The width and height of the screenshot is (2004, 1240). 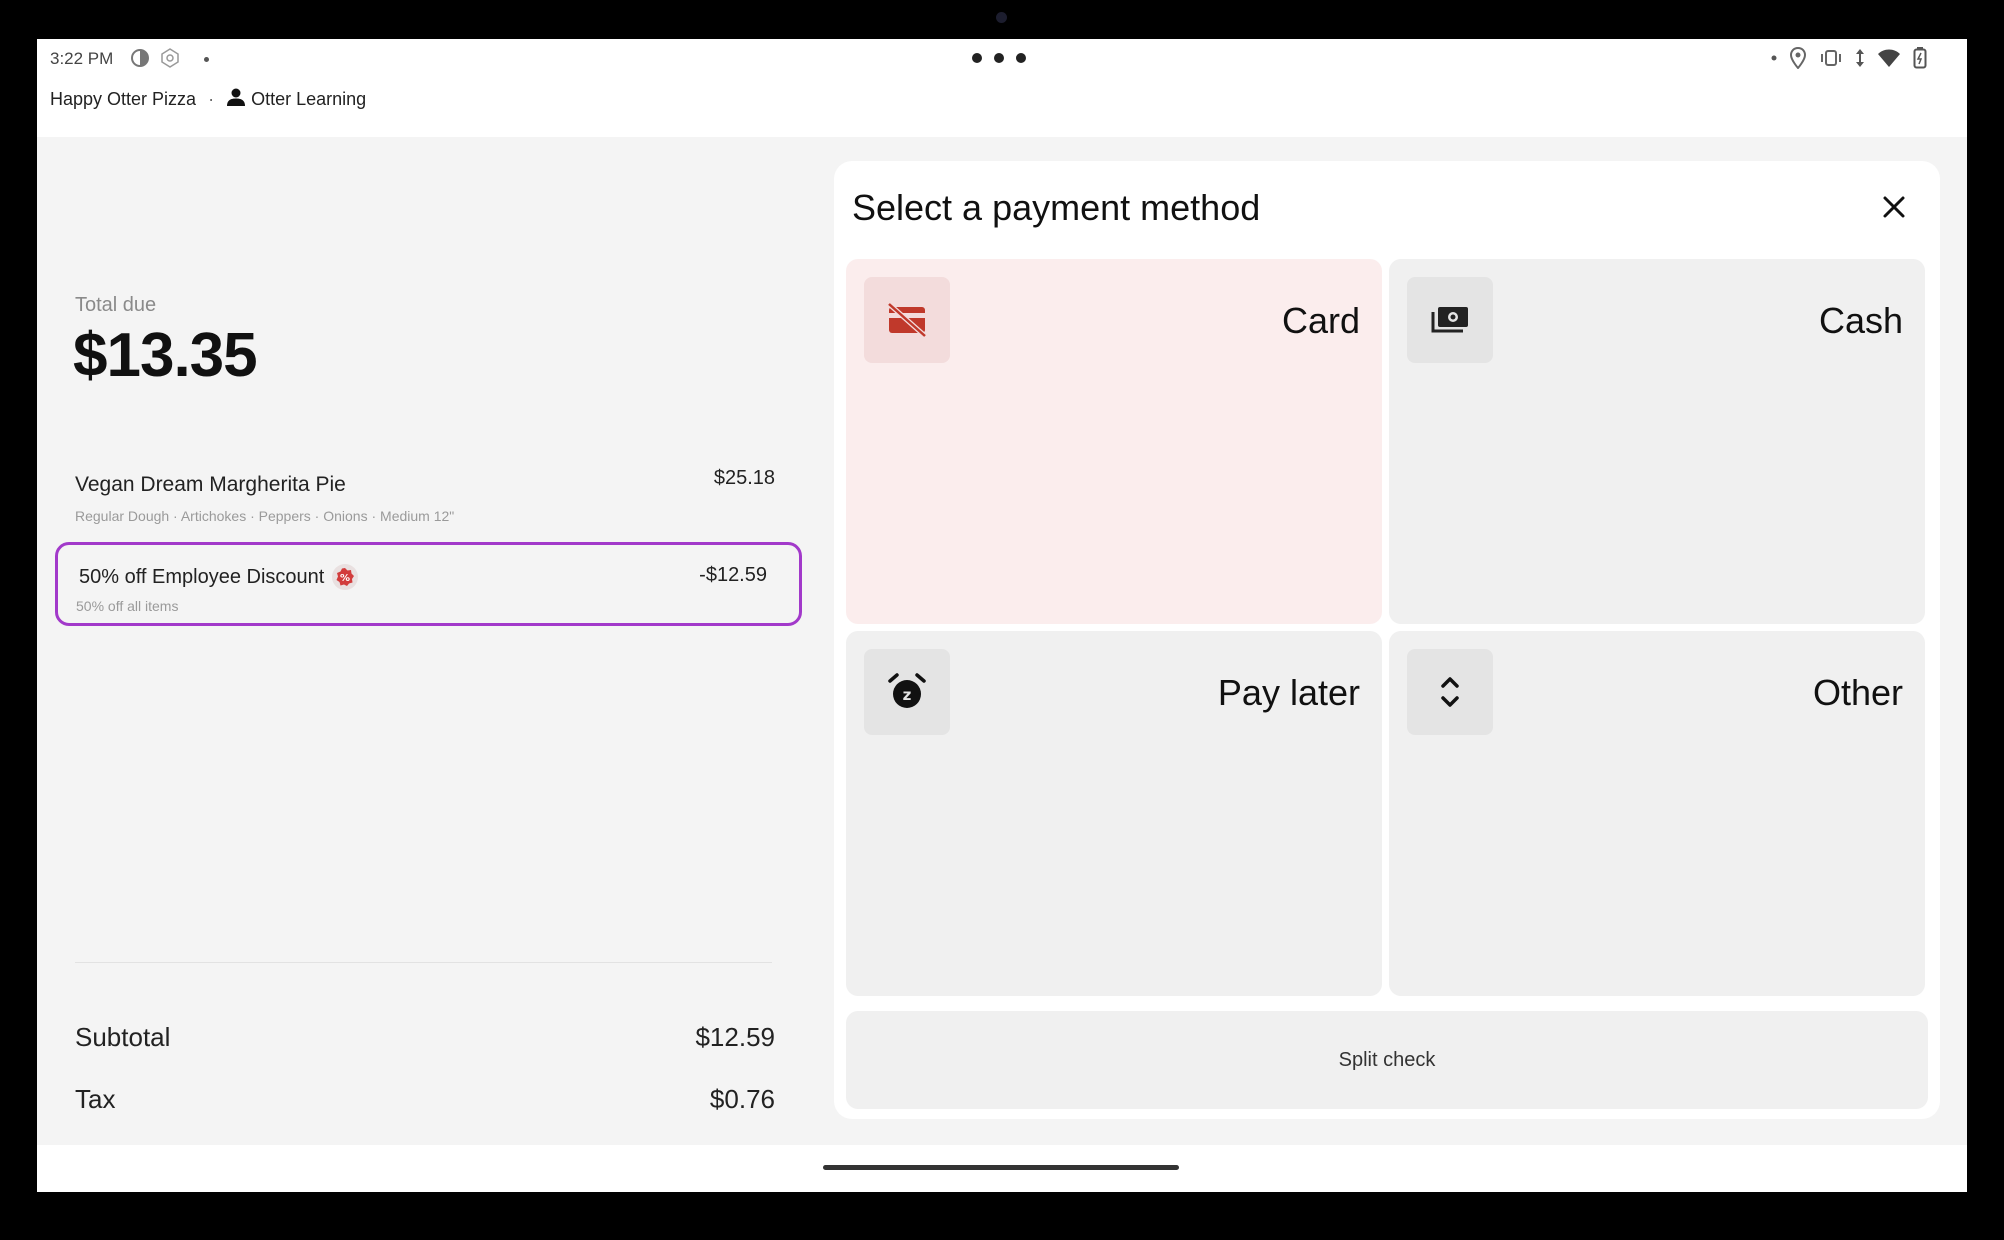 What do you see at coordinates (140, 58) in the screenshot?
I see `battery-saver-icon` at bounding box center [140, 58].